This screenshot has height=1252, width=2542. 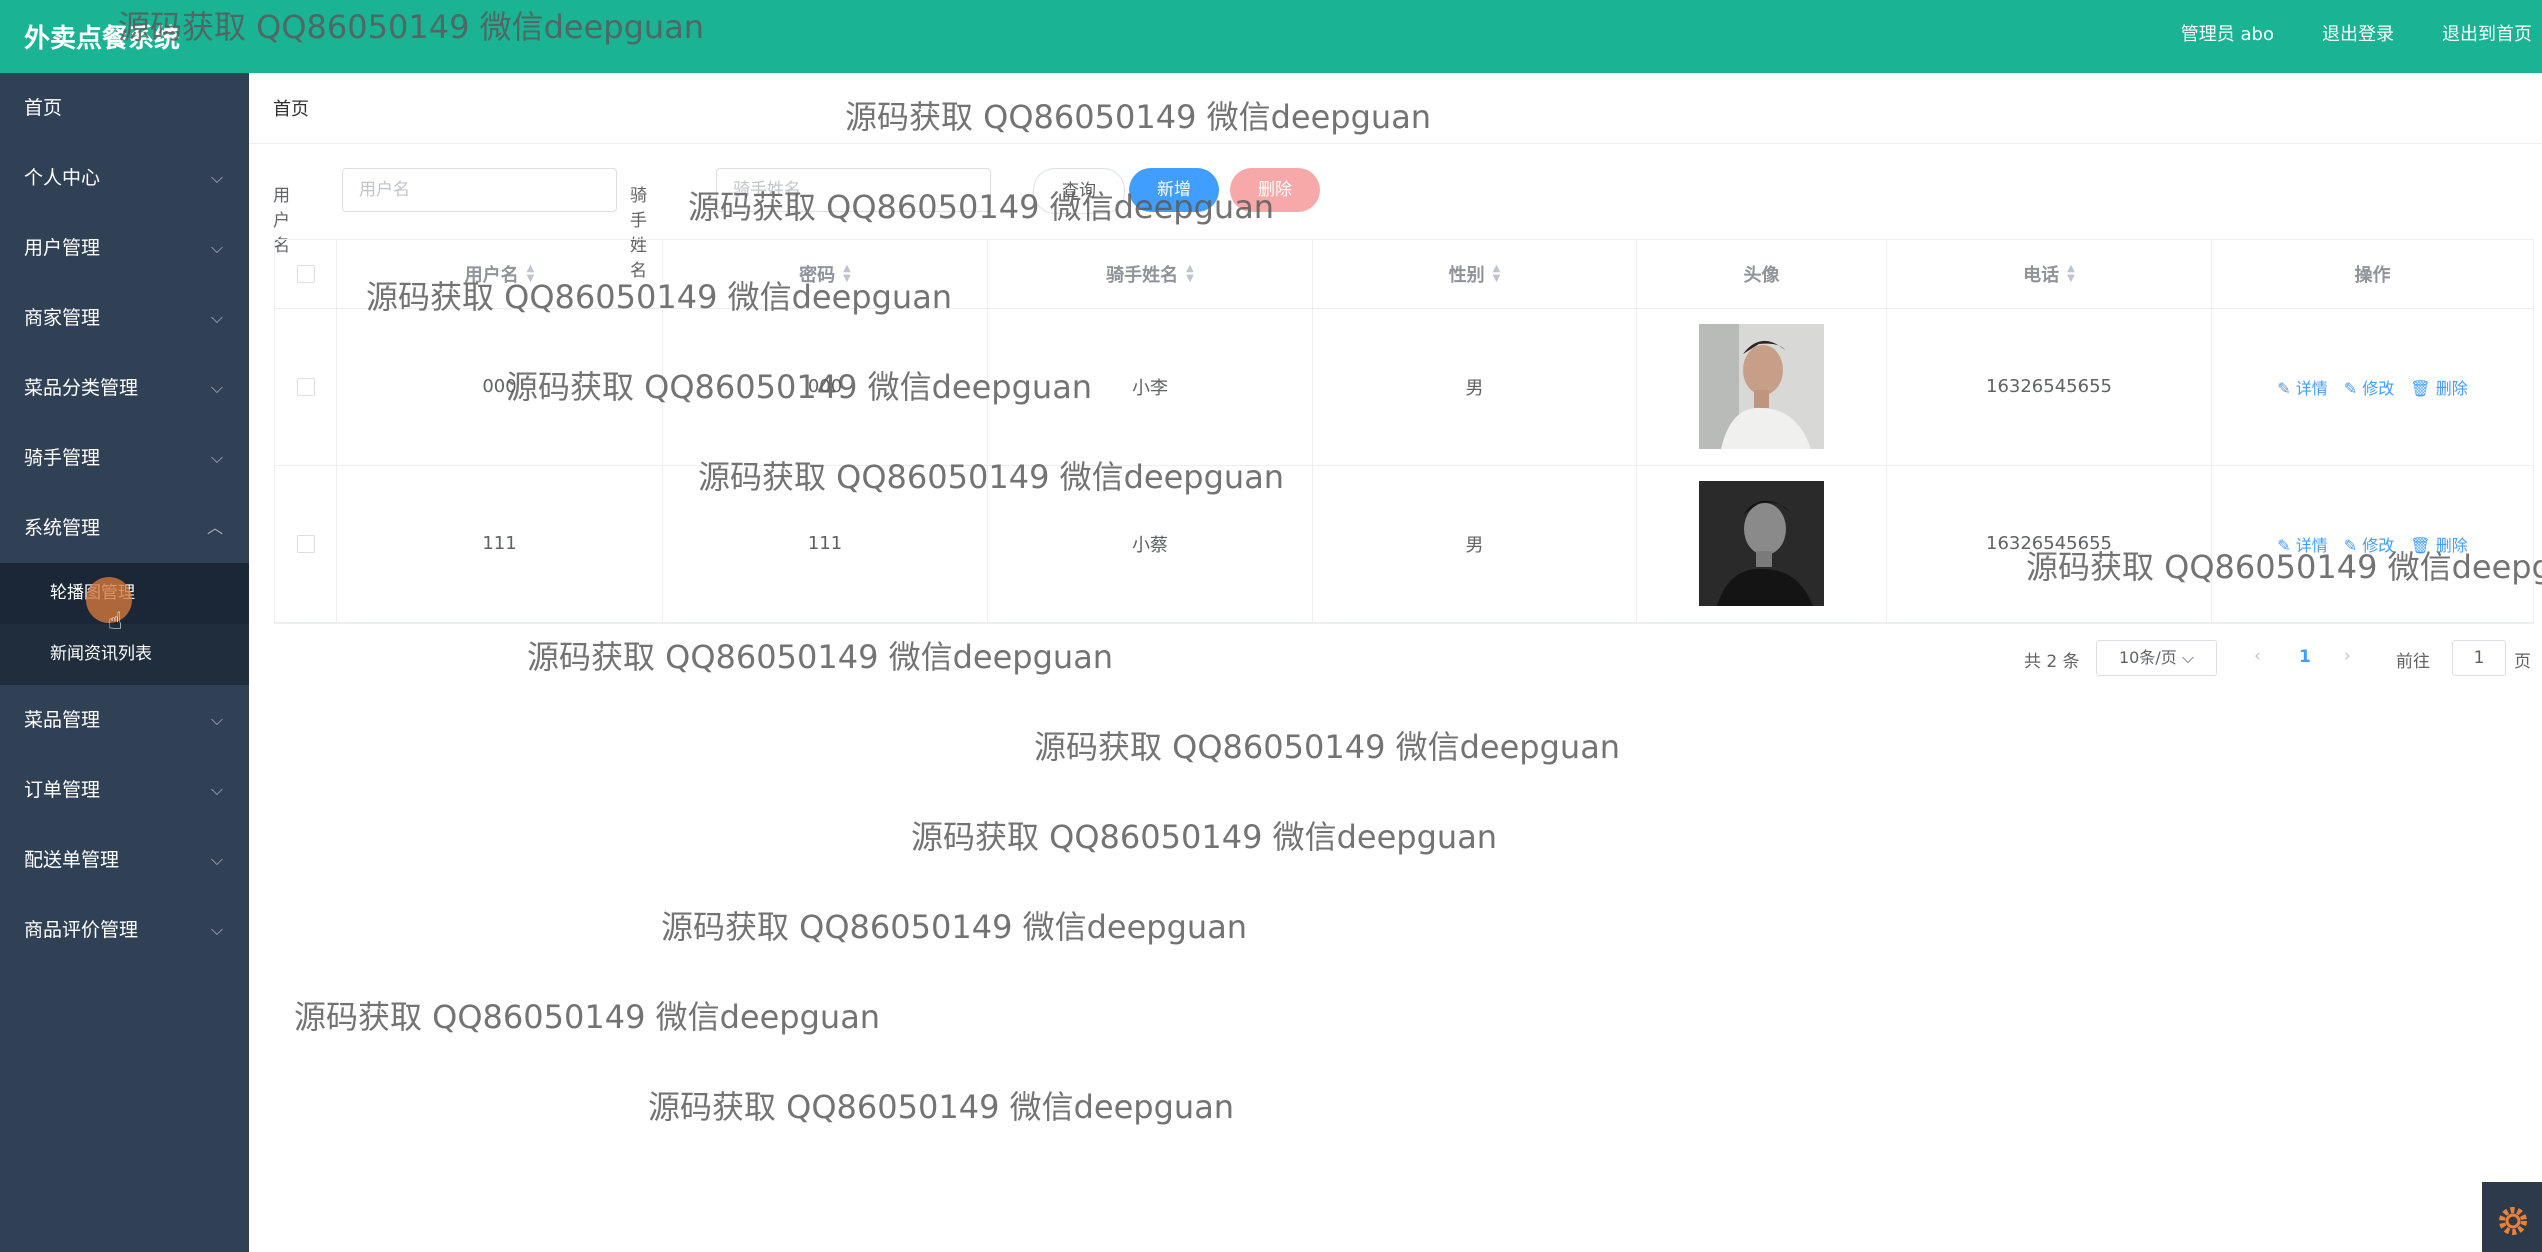 I want to click on divider, so click(x=1395, y=143).